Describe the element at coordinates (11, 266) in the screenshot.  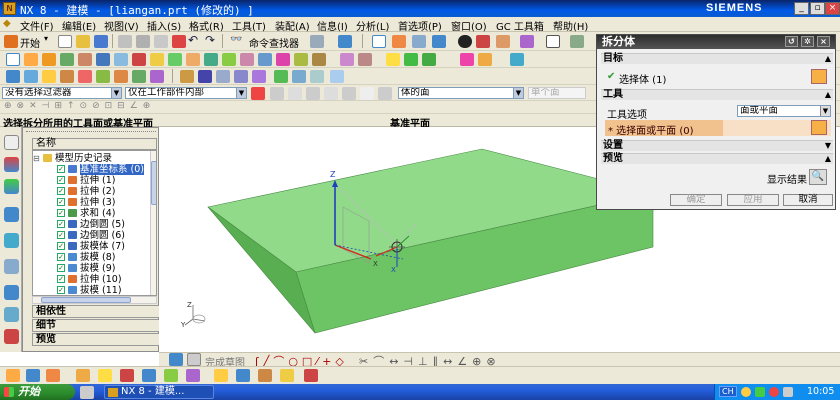
I see `web-browser-icon` at that location.